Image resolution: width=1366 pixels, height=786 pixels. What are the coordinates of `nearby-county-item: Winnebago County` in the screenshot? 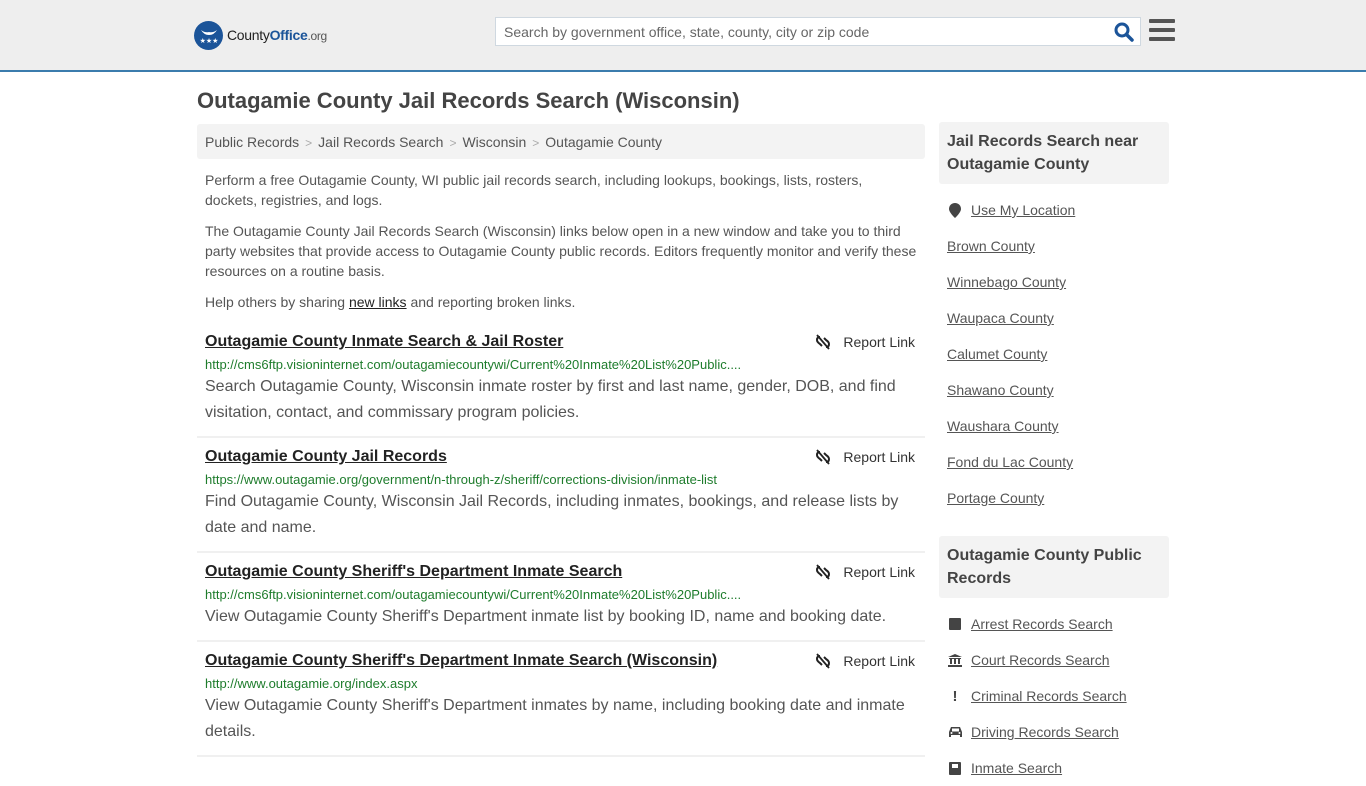 It's located at (1054, 282).